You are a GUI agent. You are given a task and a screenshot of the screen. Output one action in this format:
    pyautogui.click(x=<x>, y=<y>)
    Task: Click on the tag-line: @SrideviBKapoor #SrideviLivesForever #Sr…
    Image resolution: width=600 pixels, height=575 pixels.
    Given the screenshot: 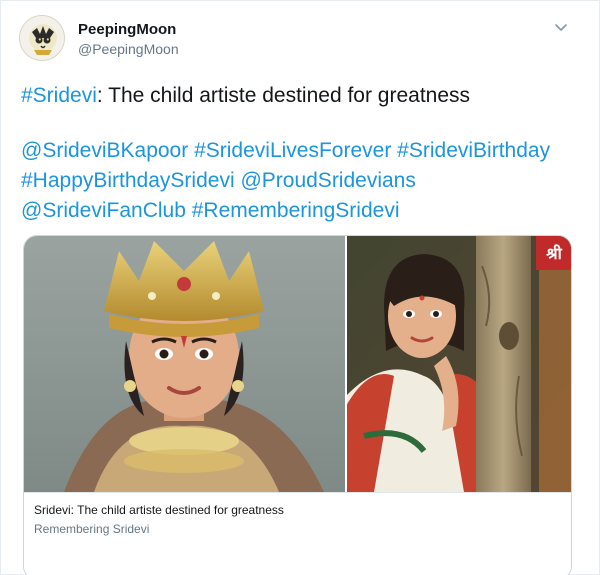 What is the action you would take?
    pyautogui.click(x=301, y=151)
    